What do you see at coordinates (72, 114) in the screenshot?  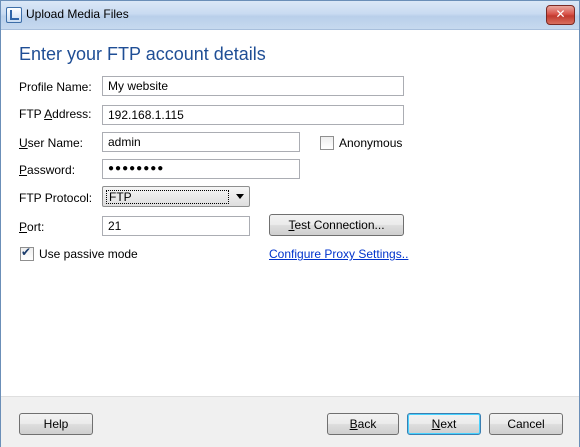 I see `ftp-address-label-suffix: ddress:` at bounding box center [72, 114].